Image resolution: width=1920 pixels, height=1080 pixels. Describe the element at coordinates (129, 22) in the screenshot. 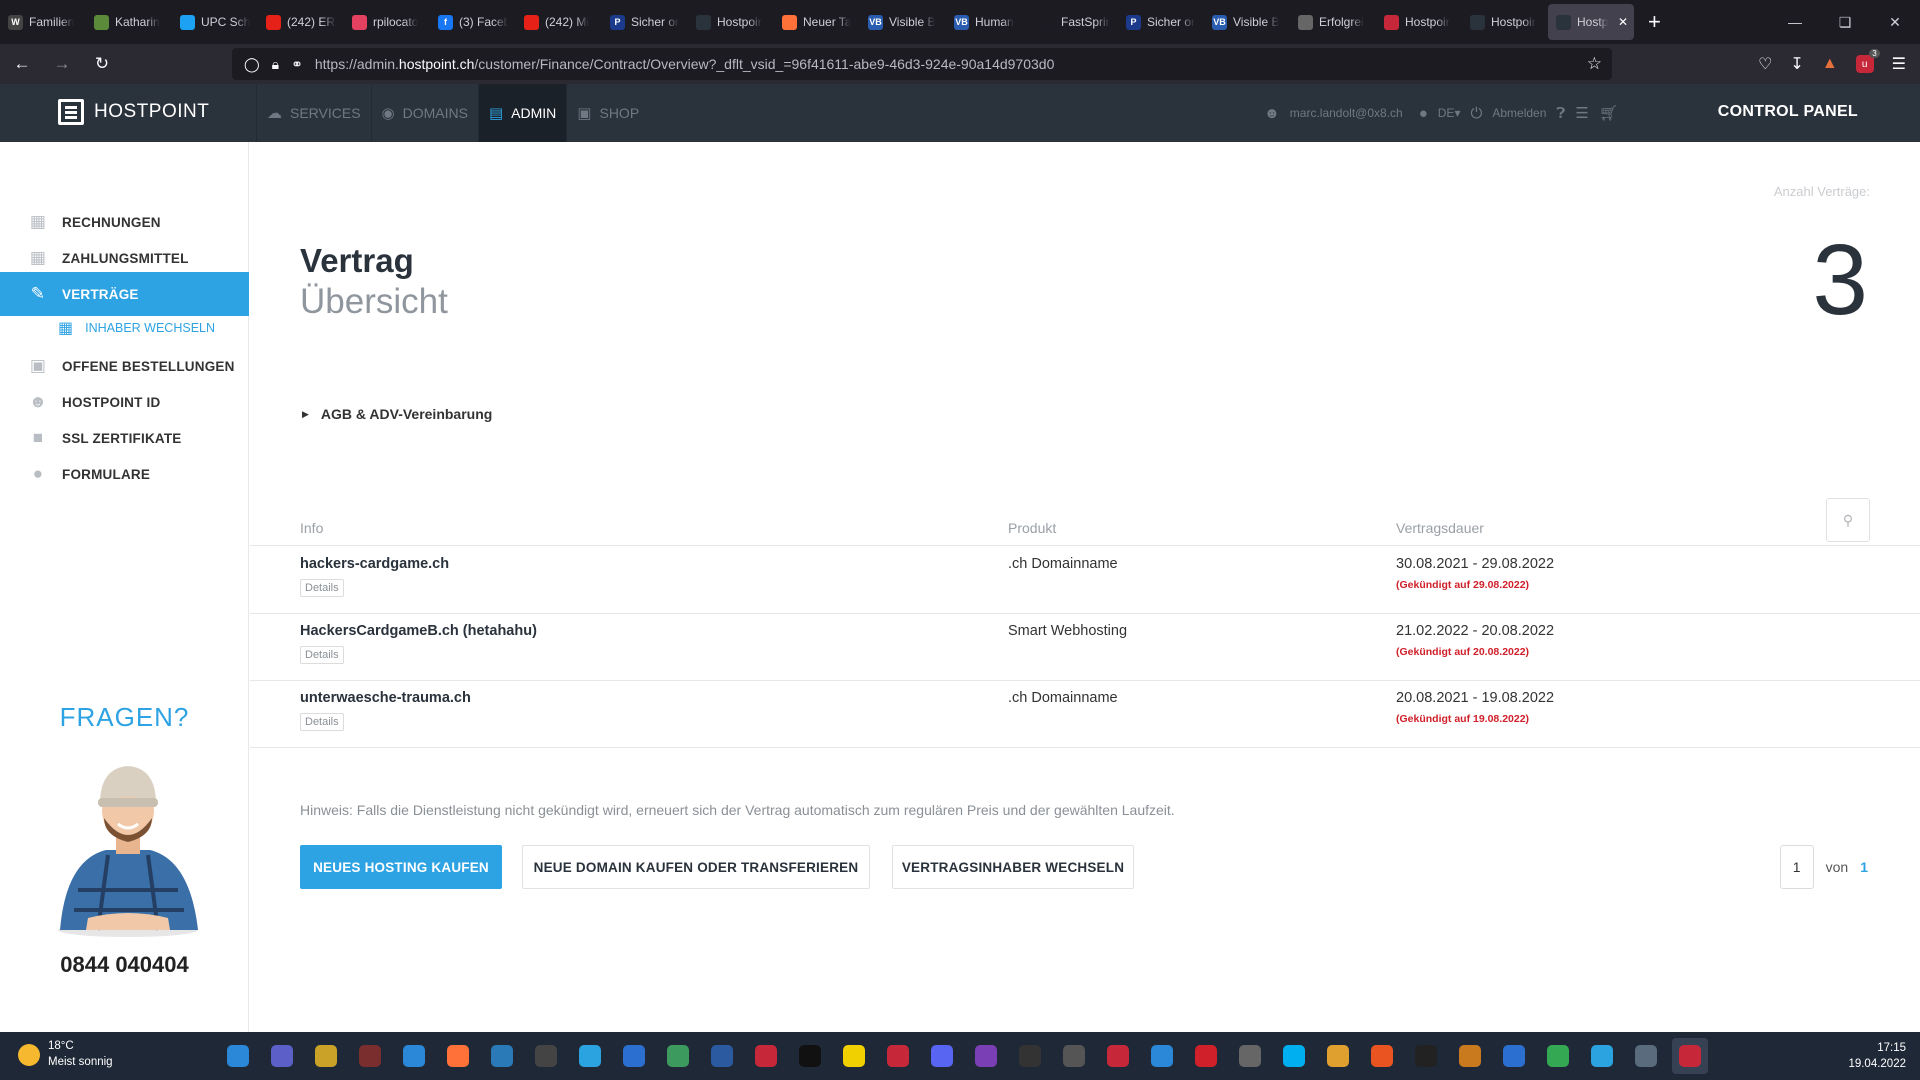

I see `browser-tab: Katharin` at that location.